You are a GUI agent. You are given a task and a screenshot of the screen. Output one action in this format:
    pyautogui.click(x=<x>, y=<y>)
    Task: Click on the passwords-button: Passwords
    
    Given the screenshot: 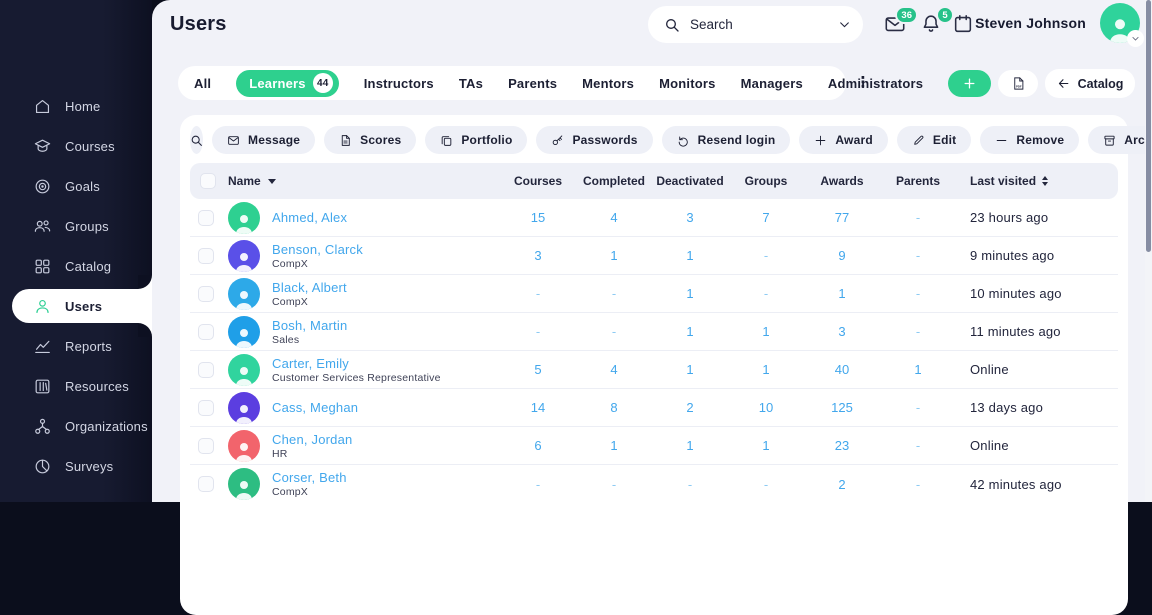 What is the action you would take?
    pyautogui.click(x=594, y=140)
    